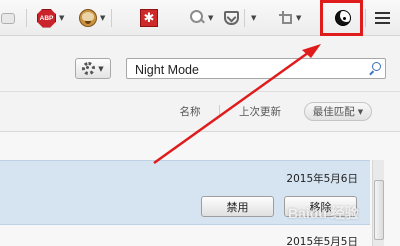 The image size is (400, 246). What do you see at coordinates (200, 91) in the screenshot?
I see `header-divider` at bounding box center [200, 91].